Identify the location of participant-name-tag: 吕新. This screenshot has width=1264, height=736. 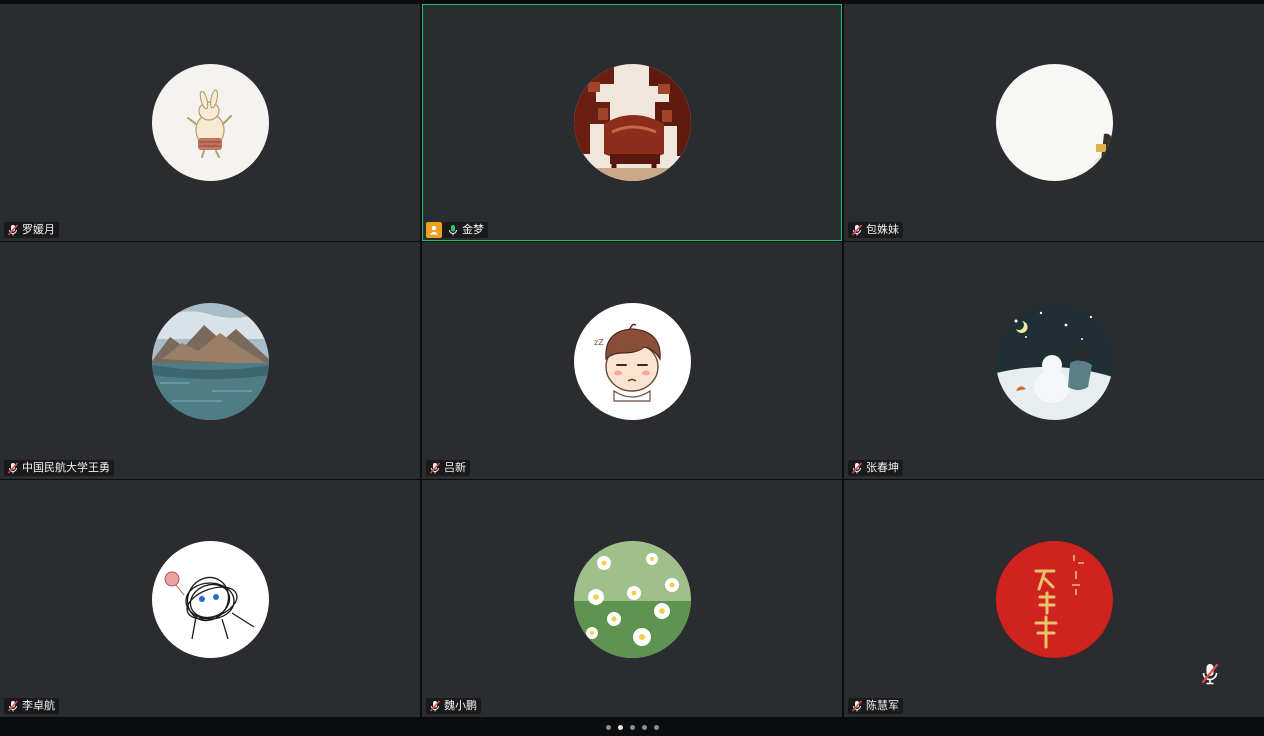
(448, 468).